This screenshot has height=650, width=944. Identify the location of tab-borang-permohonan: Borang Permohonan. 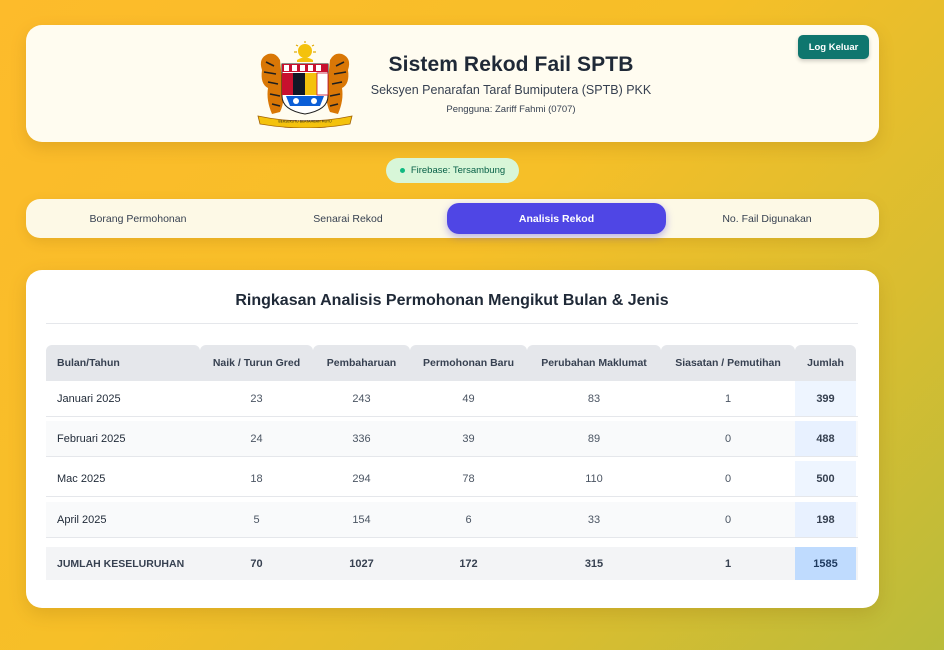
(138, 218).